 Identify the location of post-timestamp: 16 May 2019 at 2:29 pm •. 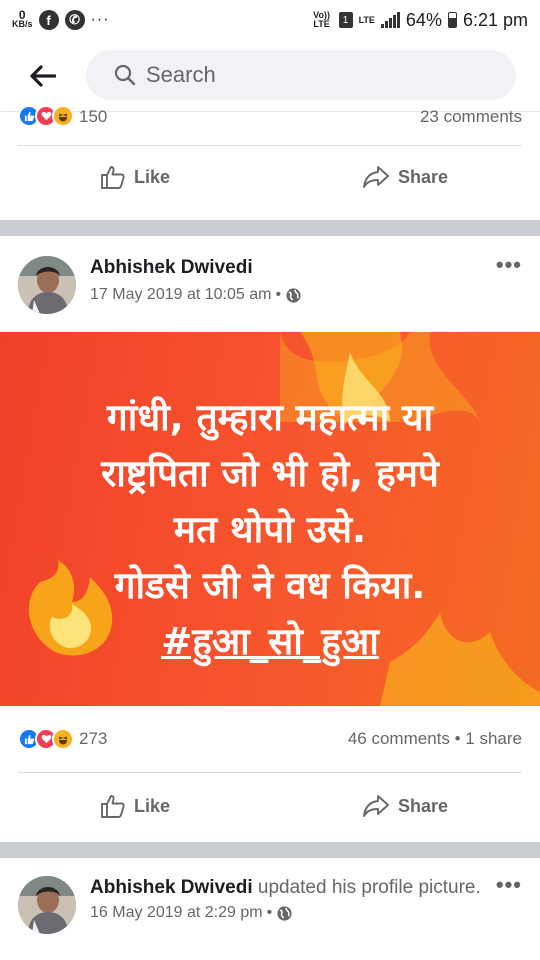
(293, 913).